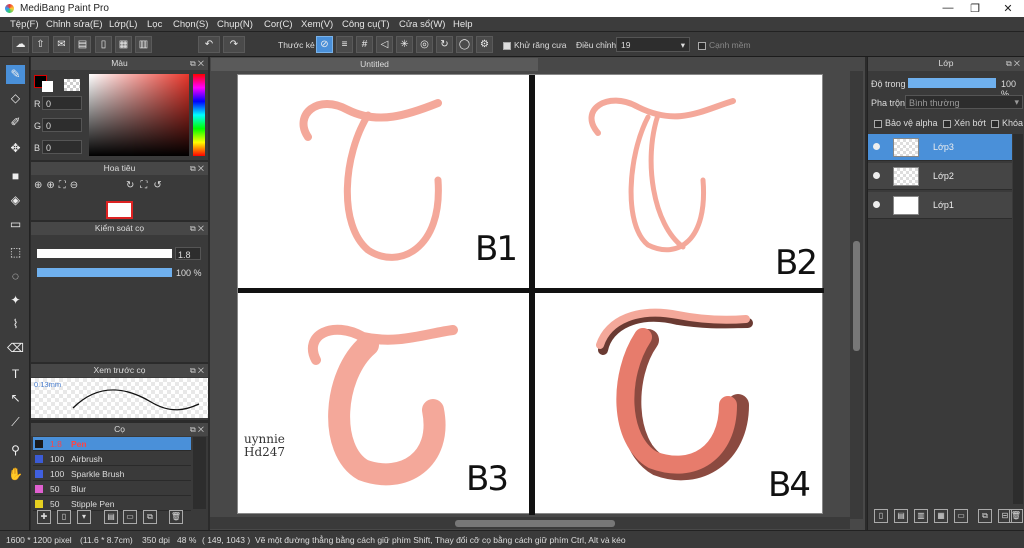 The width and height of the screenshot is (1024, 548). Describe the element at coordinates (62, 103) in the screenshot. I see `r-input: 0` at that location.